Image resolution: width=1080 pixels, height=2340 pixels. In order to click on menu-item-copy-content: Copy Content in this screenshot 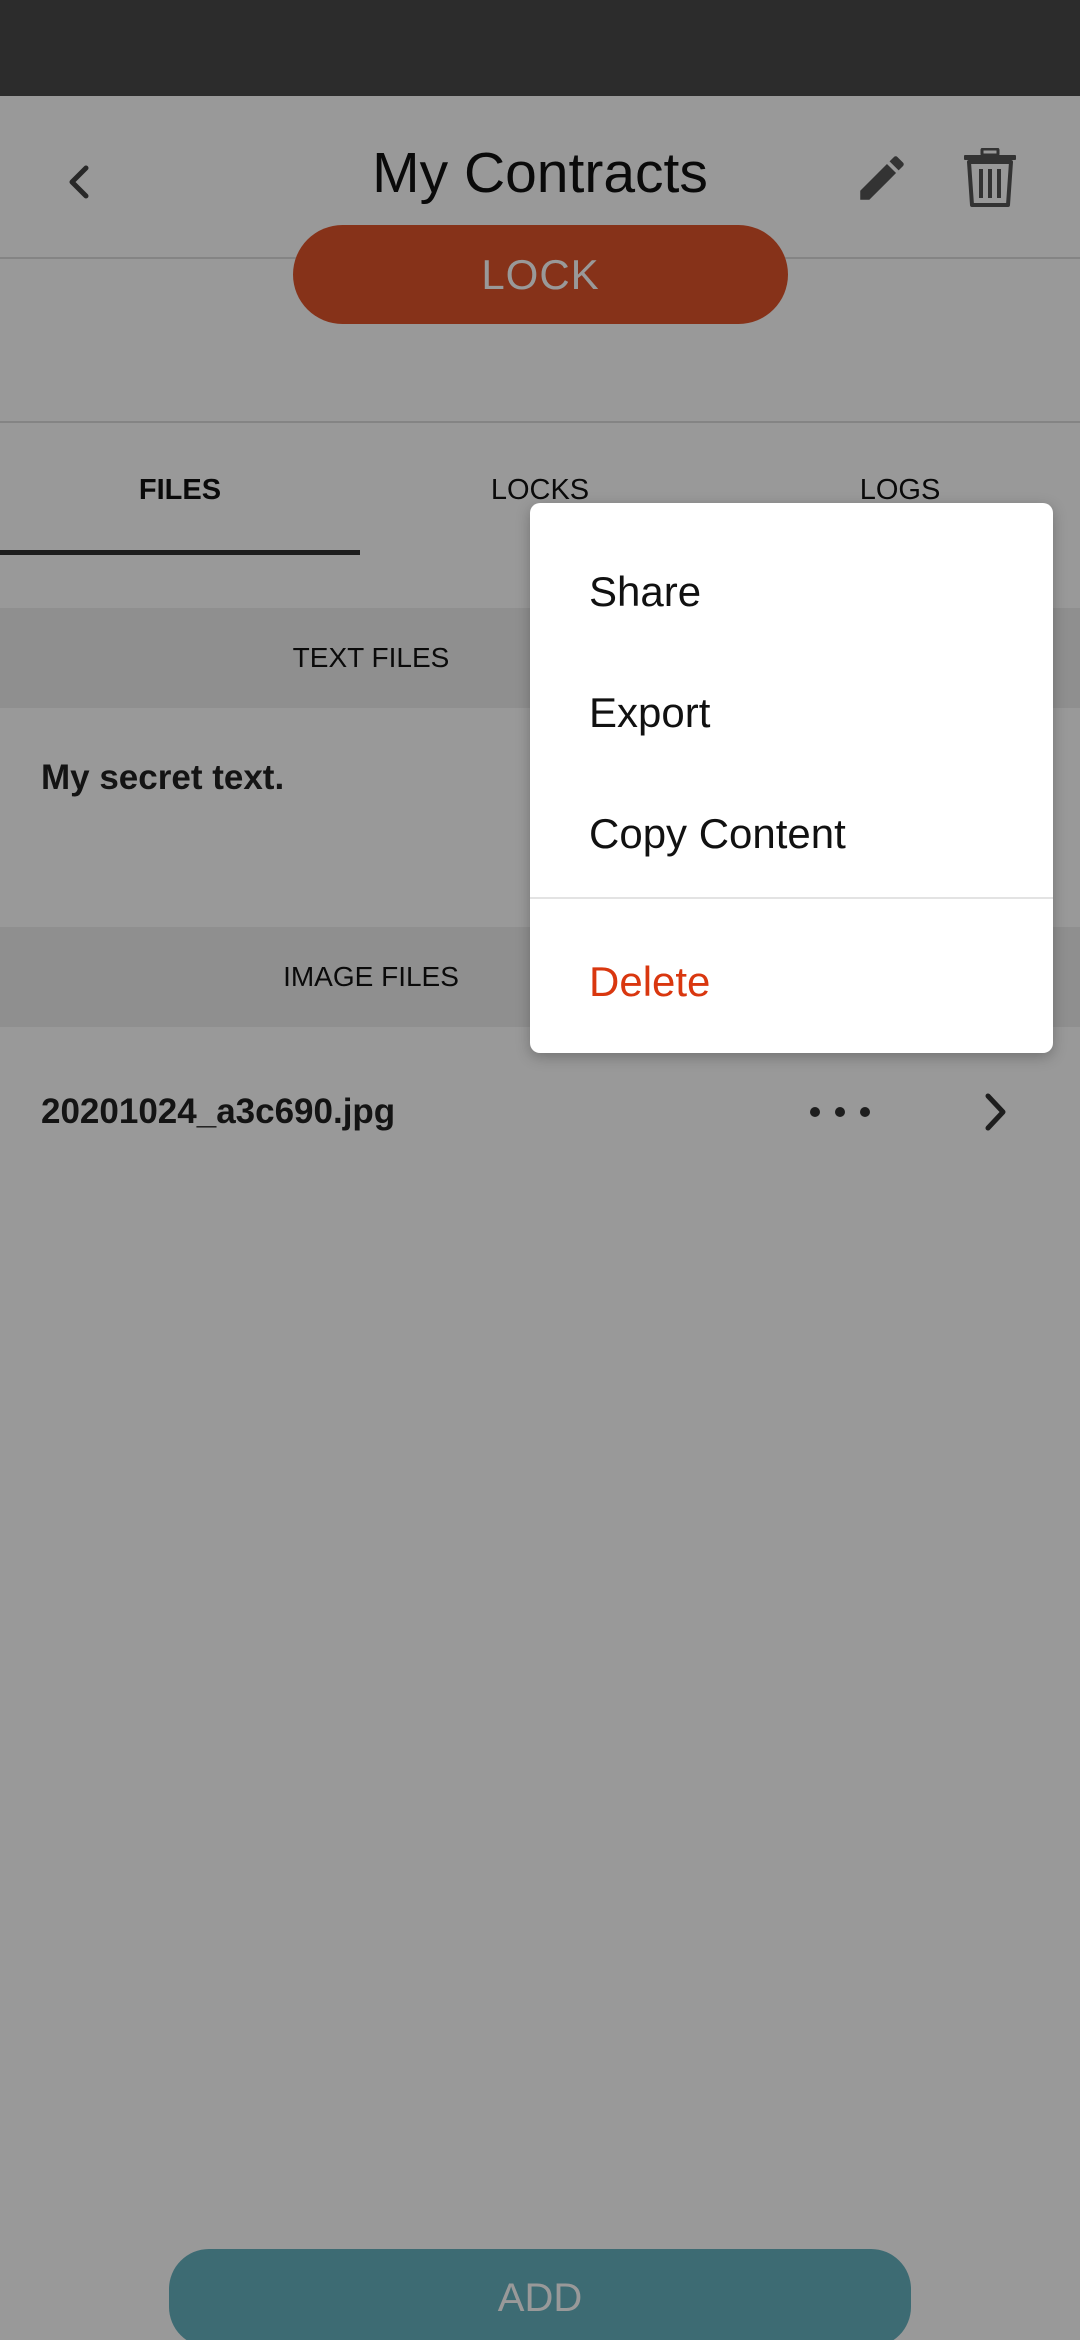, I will do `click(791, 833)`.